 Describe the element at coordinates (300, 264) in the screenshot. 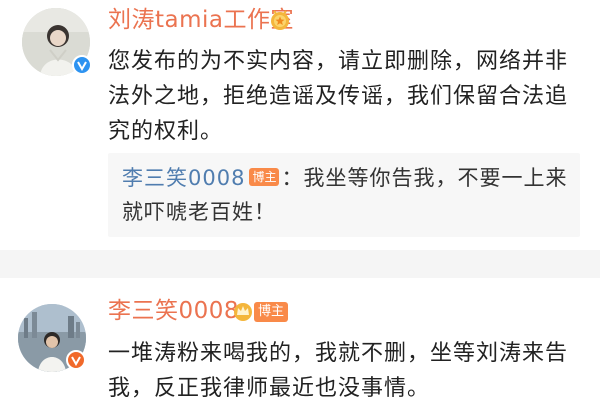

I see `comment-divider` at that location.